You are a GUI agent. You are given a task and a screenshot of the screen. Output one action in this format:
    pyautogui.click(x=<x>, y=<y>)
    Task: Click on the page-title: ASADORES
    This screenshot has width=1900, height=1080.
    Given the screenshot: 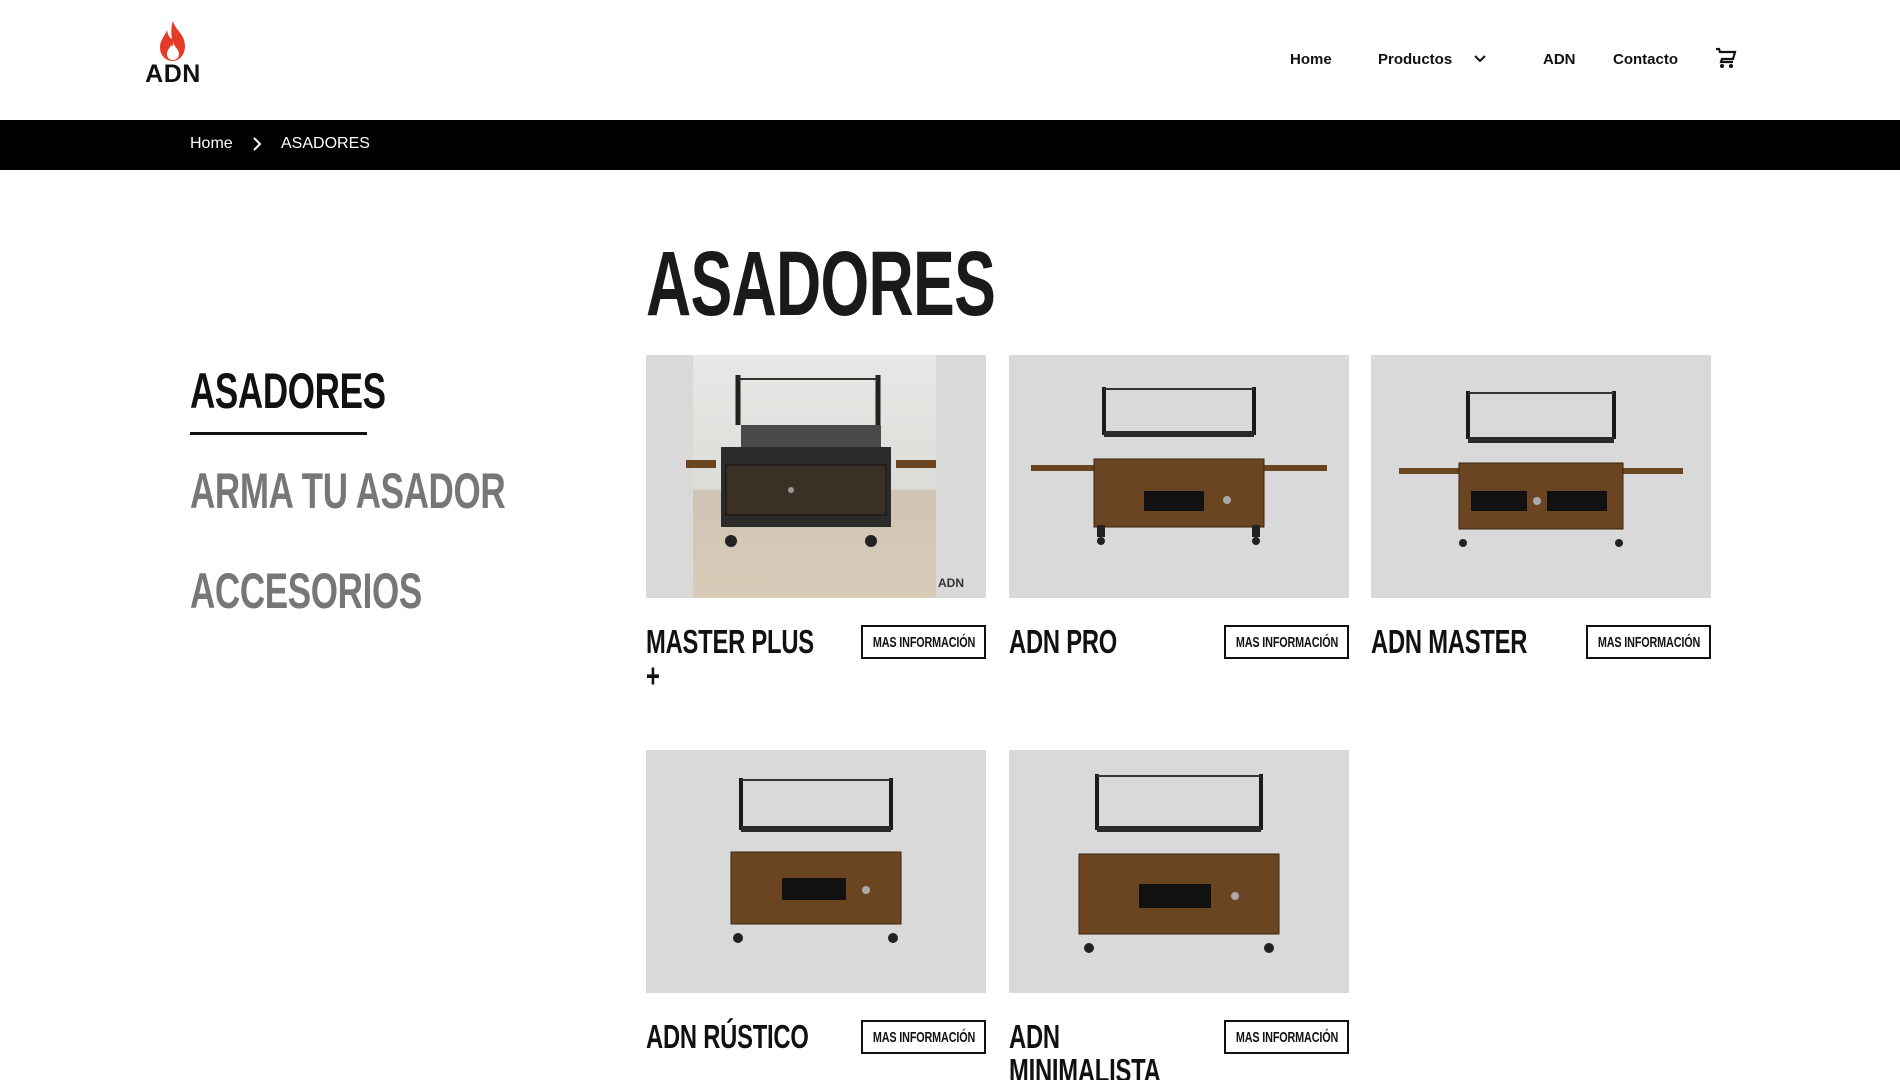 What is the action you would take?
    pyautogui.click(x=821, y=284)
    